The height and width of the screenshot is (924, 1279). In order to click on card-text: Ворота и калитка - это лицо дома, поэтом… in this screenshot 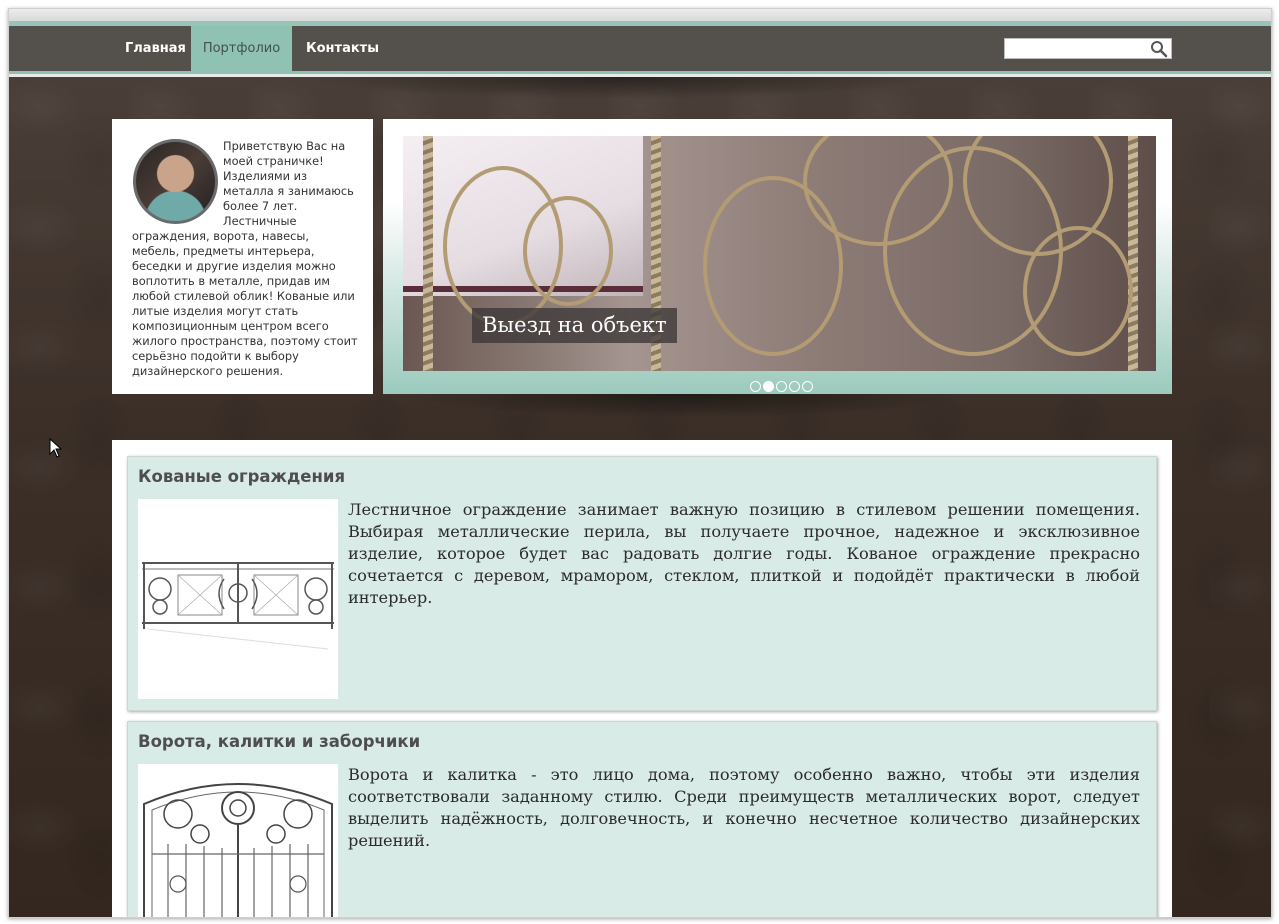, I will do `click(744, 807)`.